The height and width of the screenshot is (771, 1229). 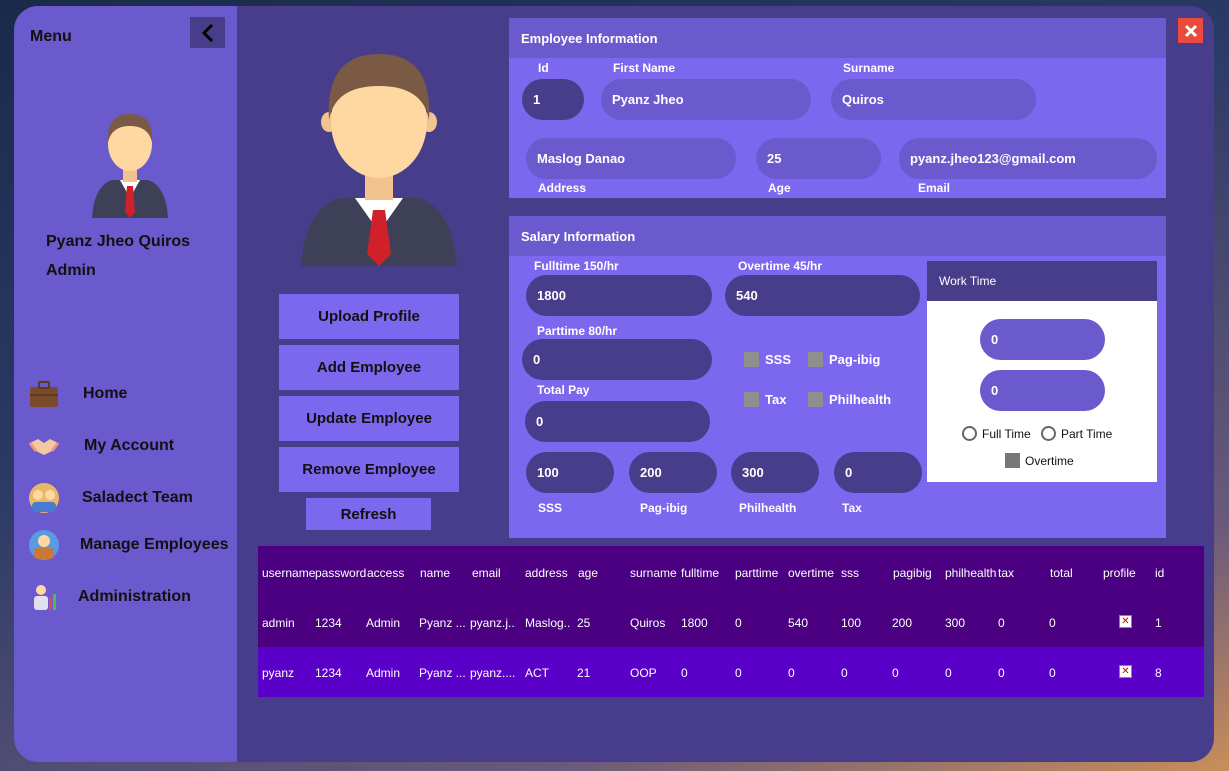 I want to click on tax-deduction-field: 0, so click(x=878, y=472).